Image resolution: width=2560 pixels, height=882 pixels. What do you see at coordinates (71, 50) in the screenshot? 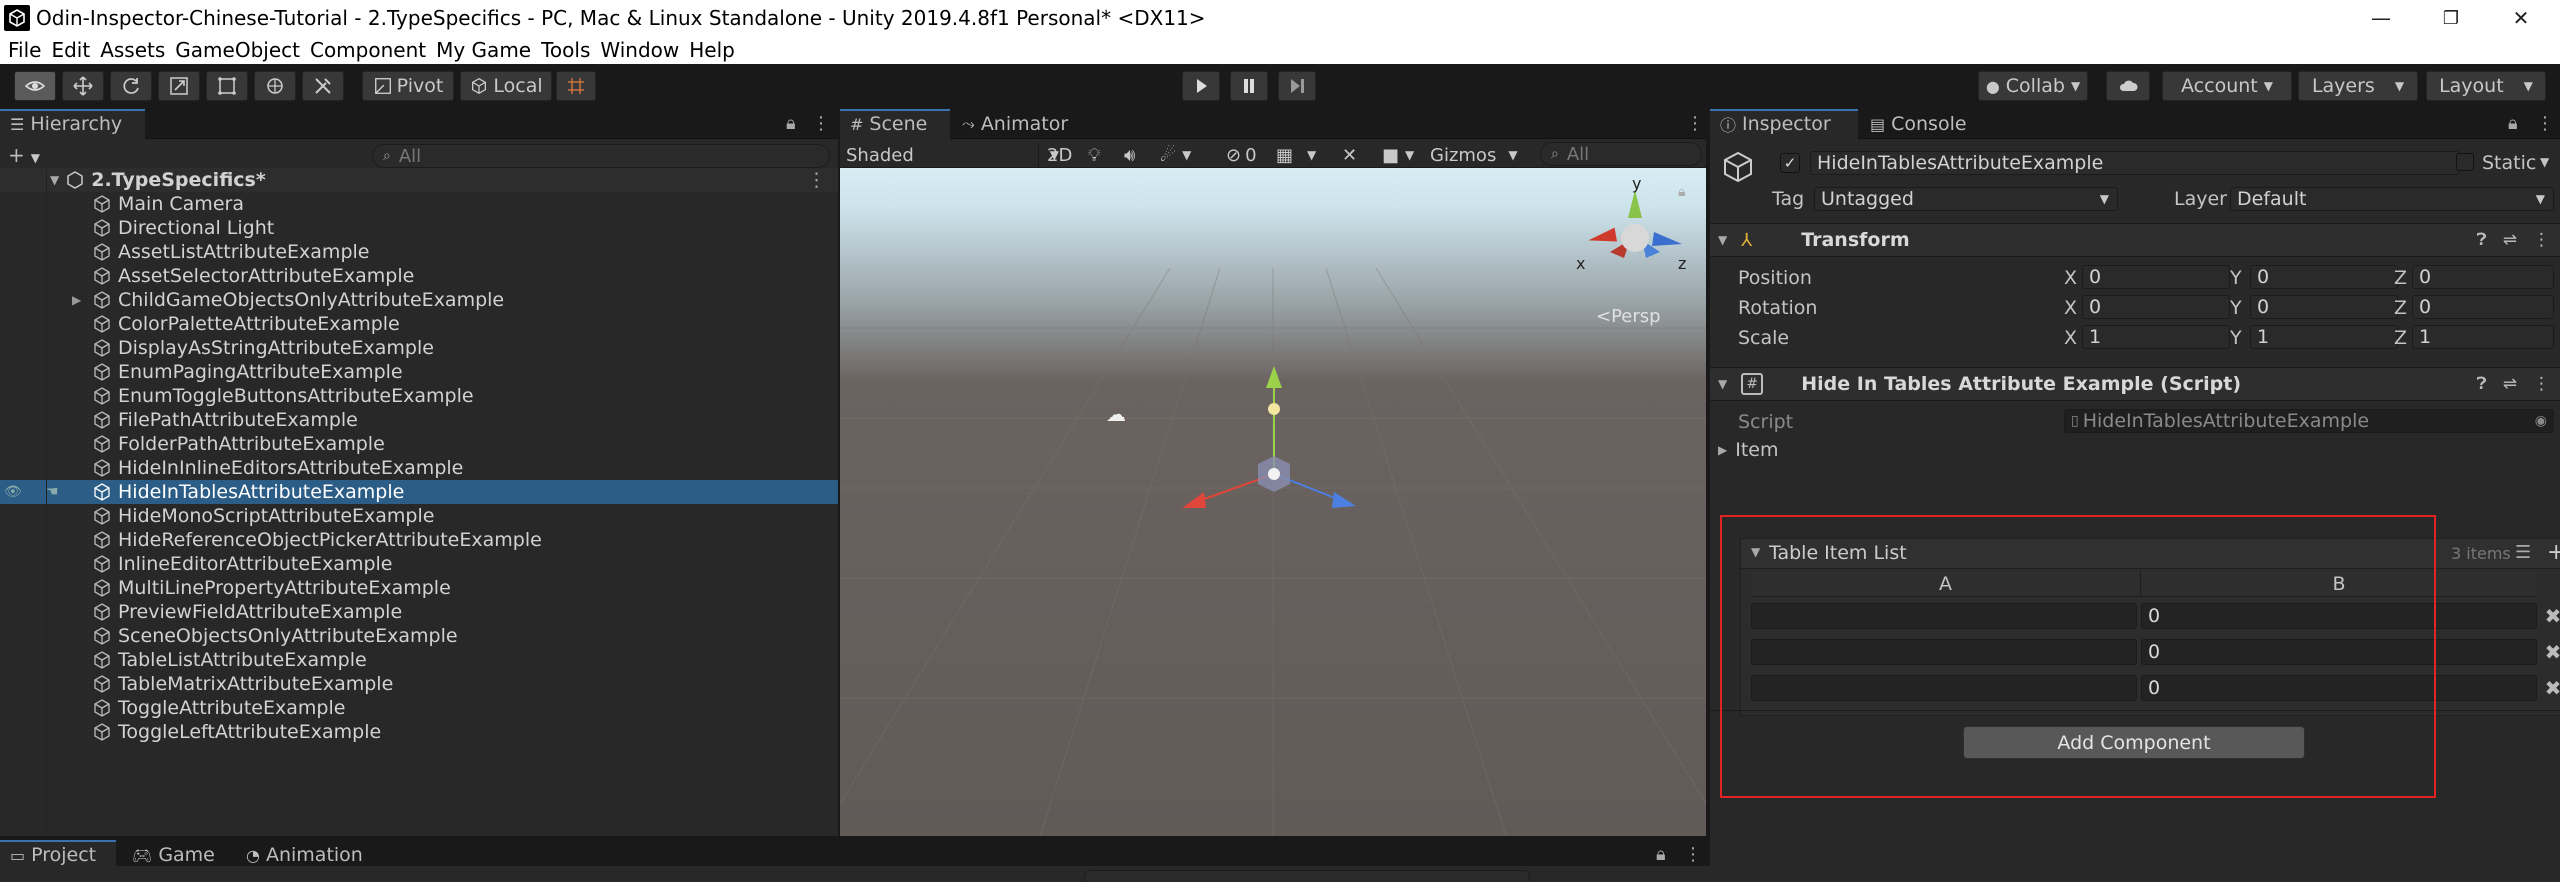
I see `menu-edit: Edit` at bounding box center [71, 50].